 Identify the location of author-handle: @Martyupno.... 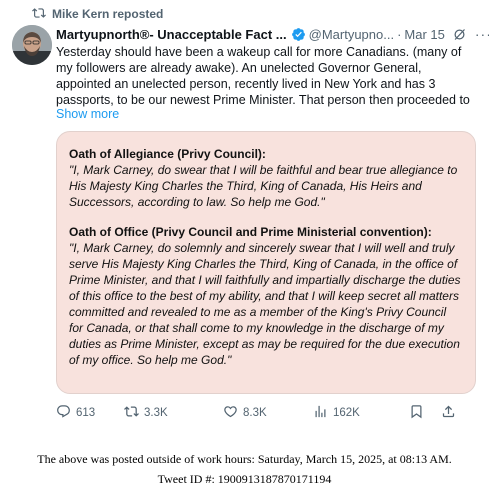
(351, 34).